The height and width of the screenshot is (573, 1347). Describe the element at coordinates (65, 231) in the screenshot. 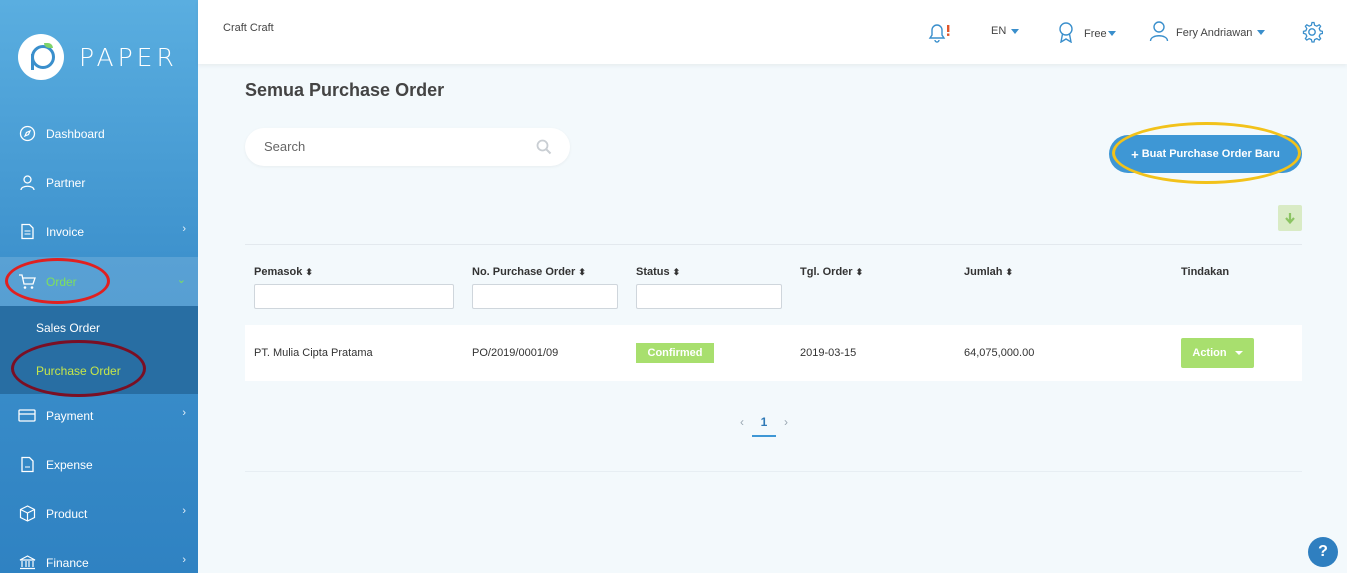

I see `sidebar-item-label: Invoice` at that location.